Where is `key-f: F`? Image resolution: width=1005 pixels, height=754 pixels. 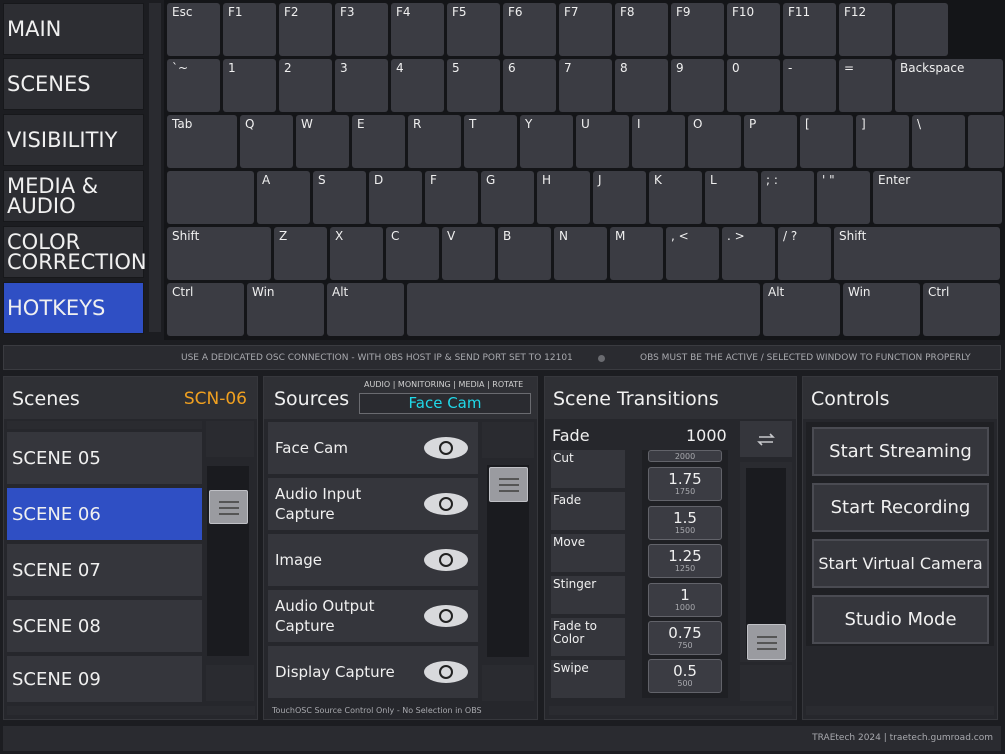
key-f: F is located at coordinates (451, 197).